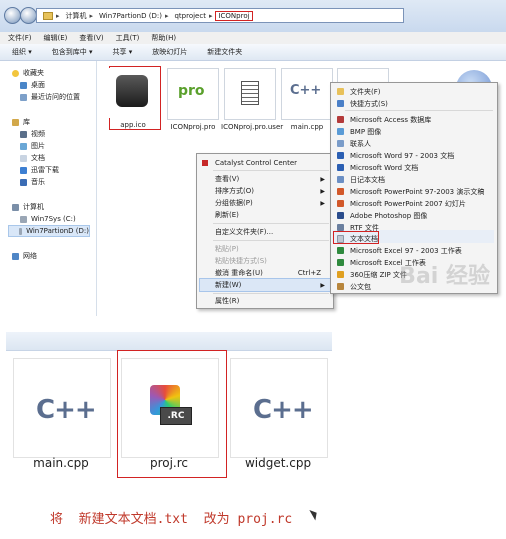 Image resolution: width=506 pixels, height=539 pixels. I want to click on picture-icon, so click(23, 146).